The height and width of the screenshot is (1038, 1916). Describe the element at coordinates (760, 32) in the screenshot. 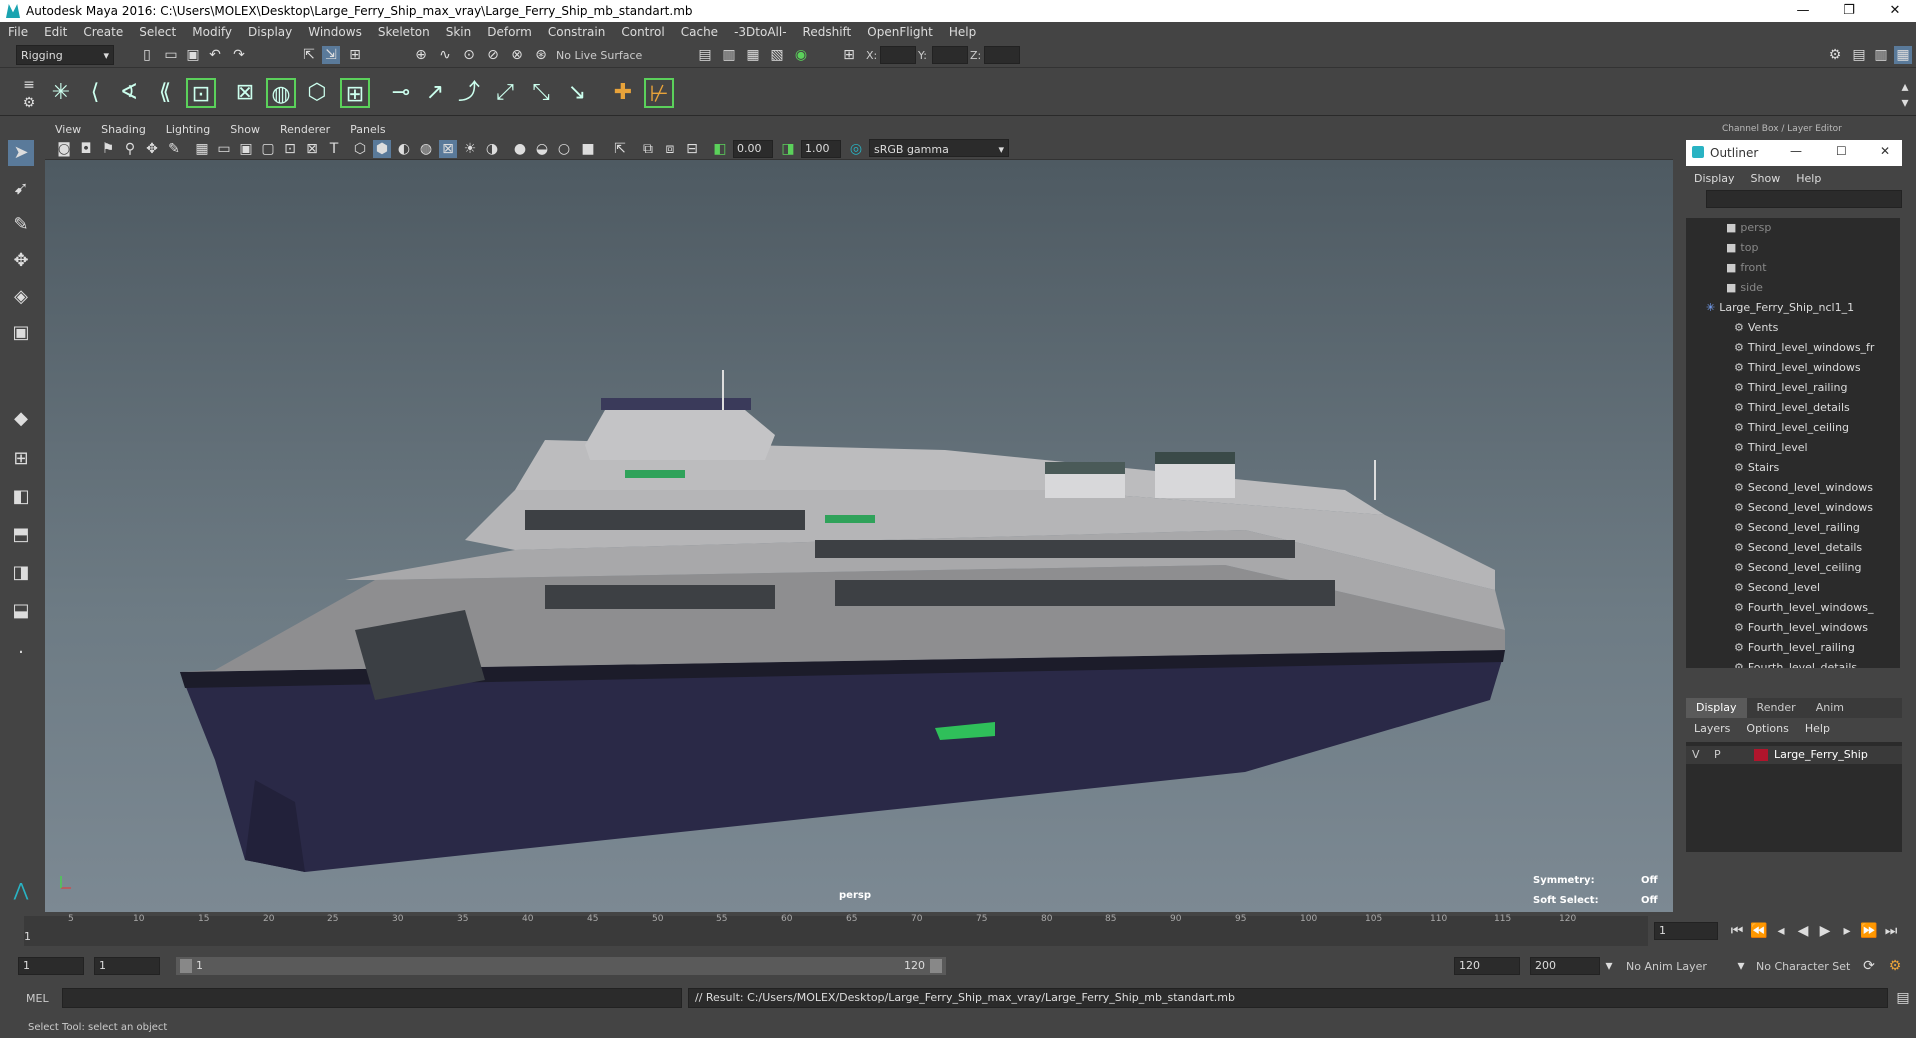

I see `menu-3dtoall: -3DtoAll-` at that location.